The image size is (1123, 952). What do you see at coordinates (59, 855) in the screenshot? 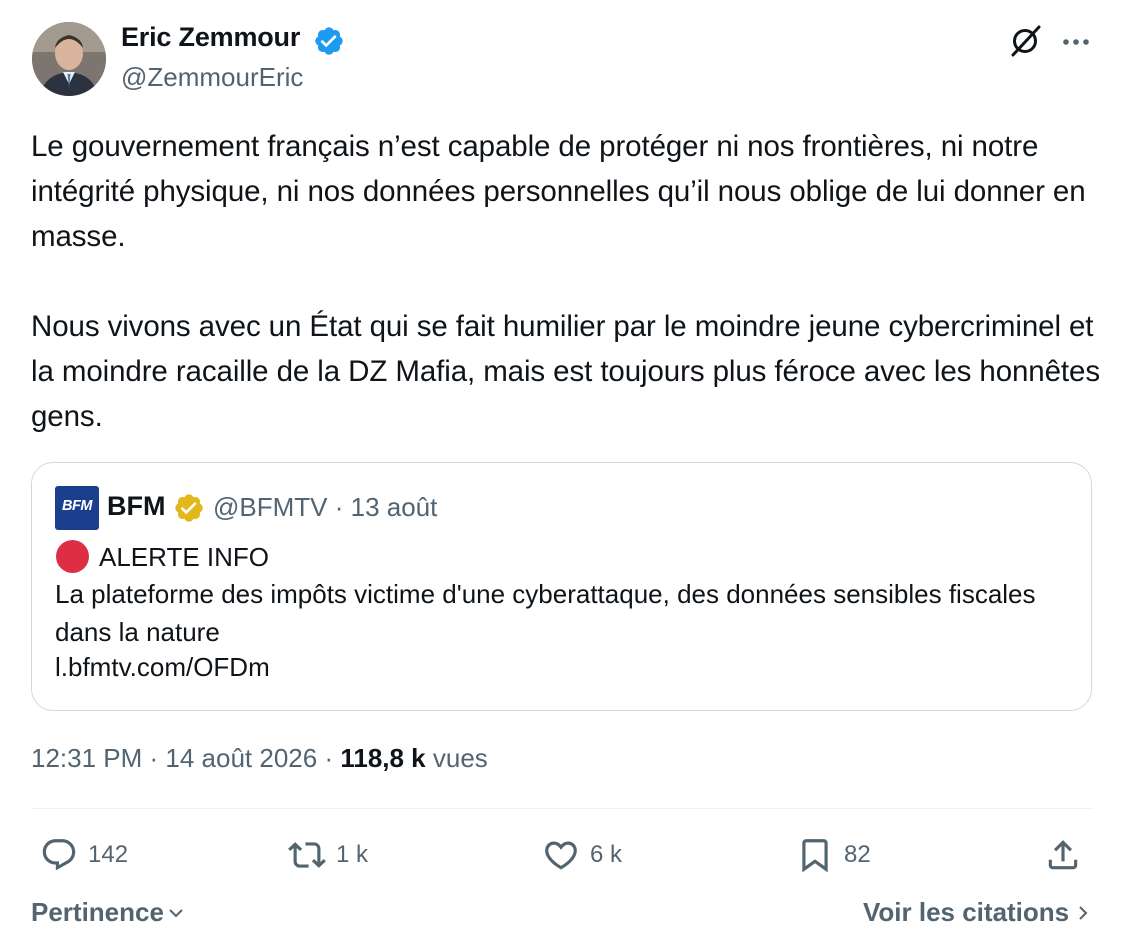
I see `reply-icon` at bounding box center [59, 855].